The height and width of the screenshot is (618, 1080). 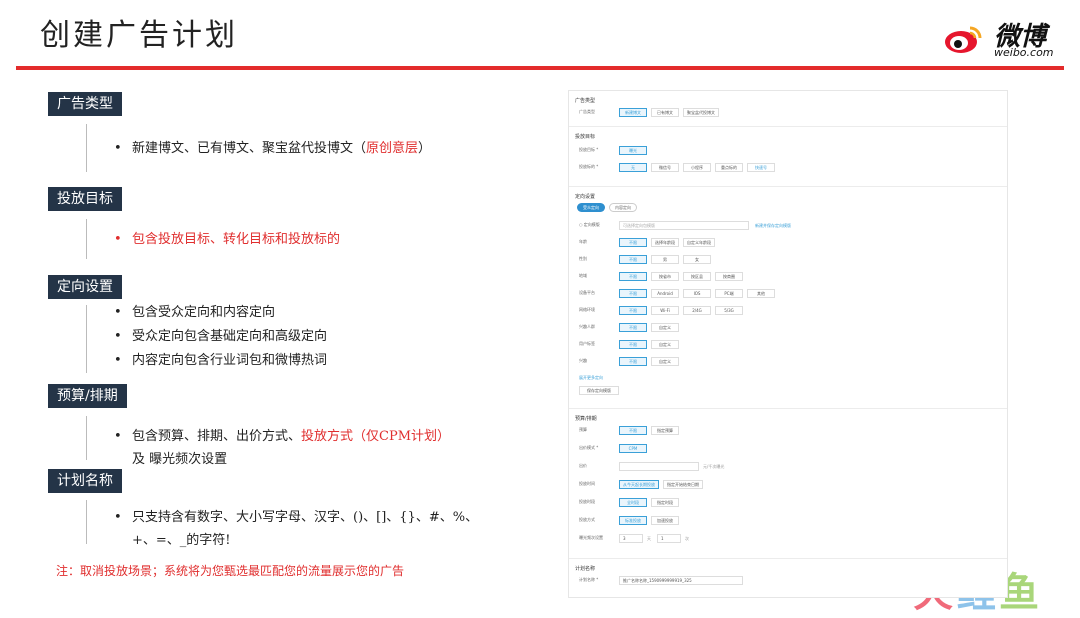 What do you see at coordinates (599, 390) in the screenshot?
I see `save-template-button: 保存定向模版` at bounding box center [599, 390].